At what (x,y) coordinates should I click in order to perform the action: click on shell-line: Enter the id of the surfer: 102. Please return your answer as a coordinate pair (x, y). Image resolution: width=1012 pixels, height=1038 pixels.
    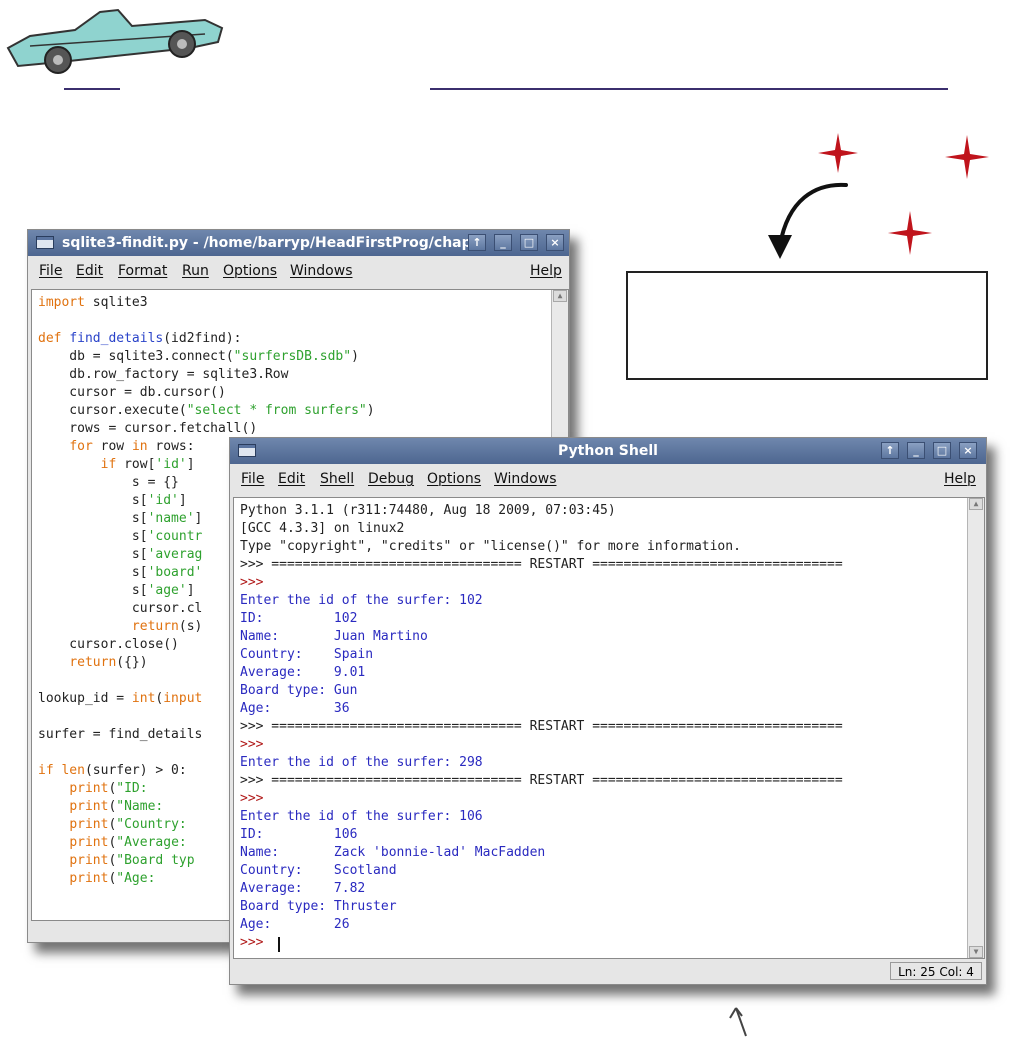
    Looking at the image, I should click on (361, 600).